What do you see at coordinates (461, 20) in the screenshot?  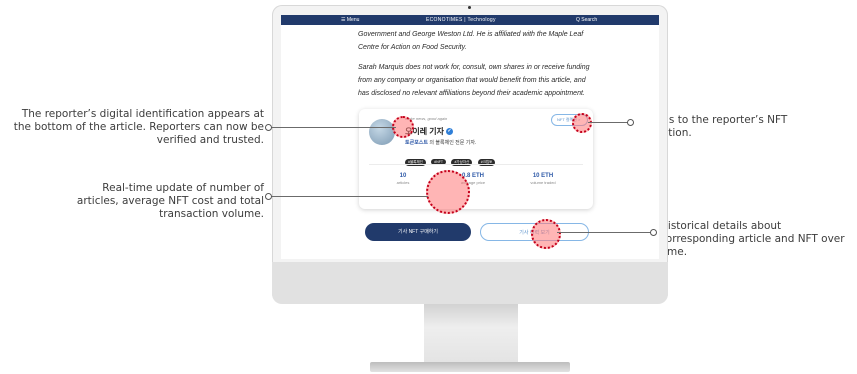 I see `site-brand: ECONOTIMES | Technology` at bounding box center [461, 20].